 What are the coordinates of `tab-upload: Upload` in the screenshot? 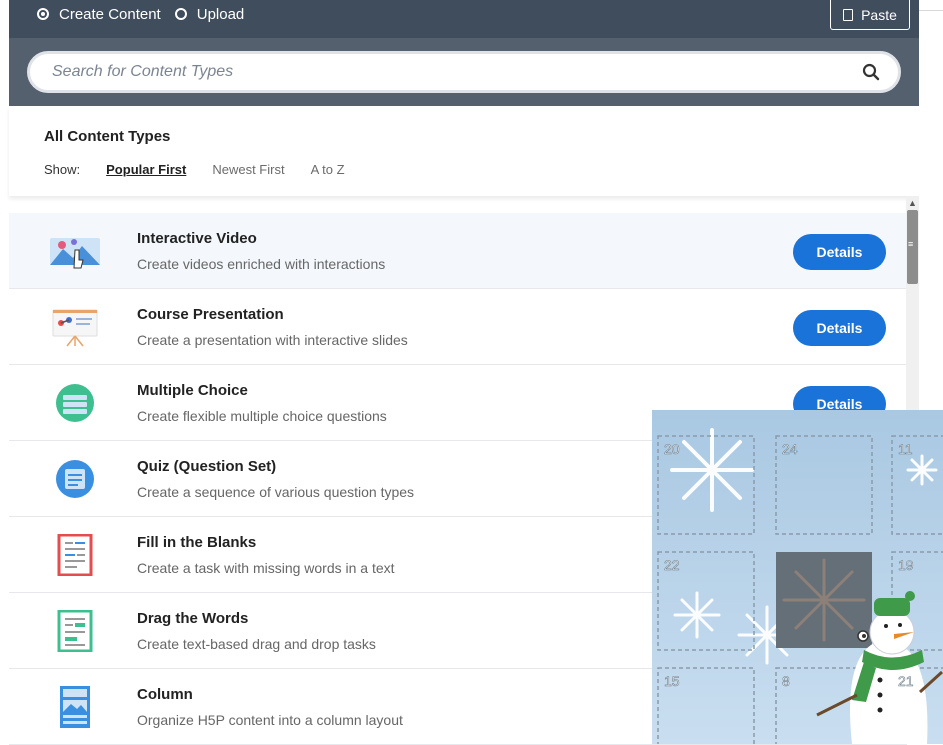 It's located at (209, 14).